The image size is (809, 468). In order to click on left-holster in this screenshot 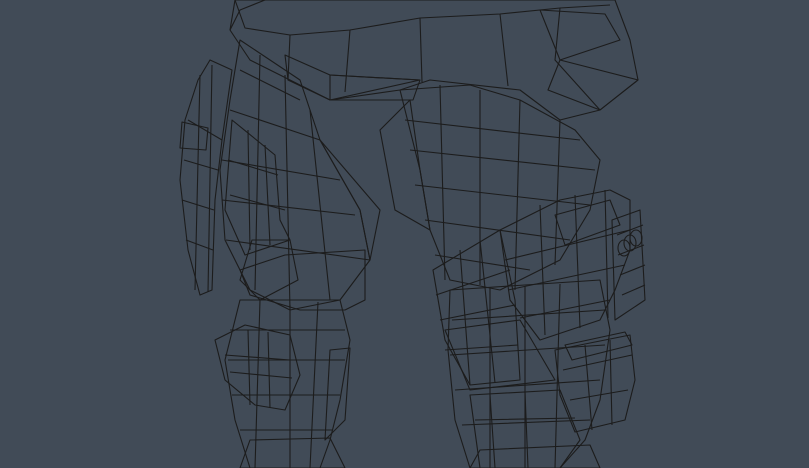, I will do `click(206, 177)`.